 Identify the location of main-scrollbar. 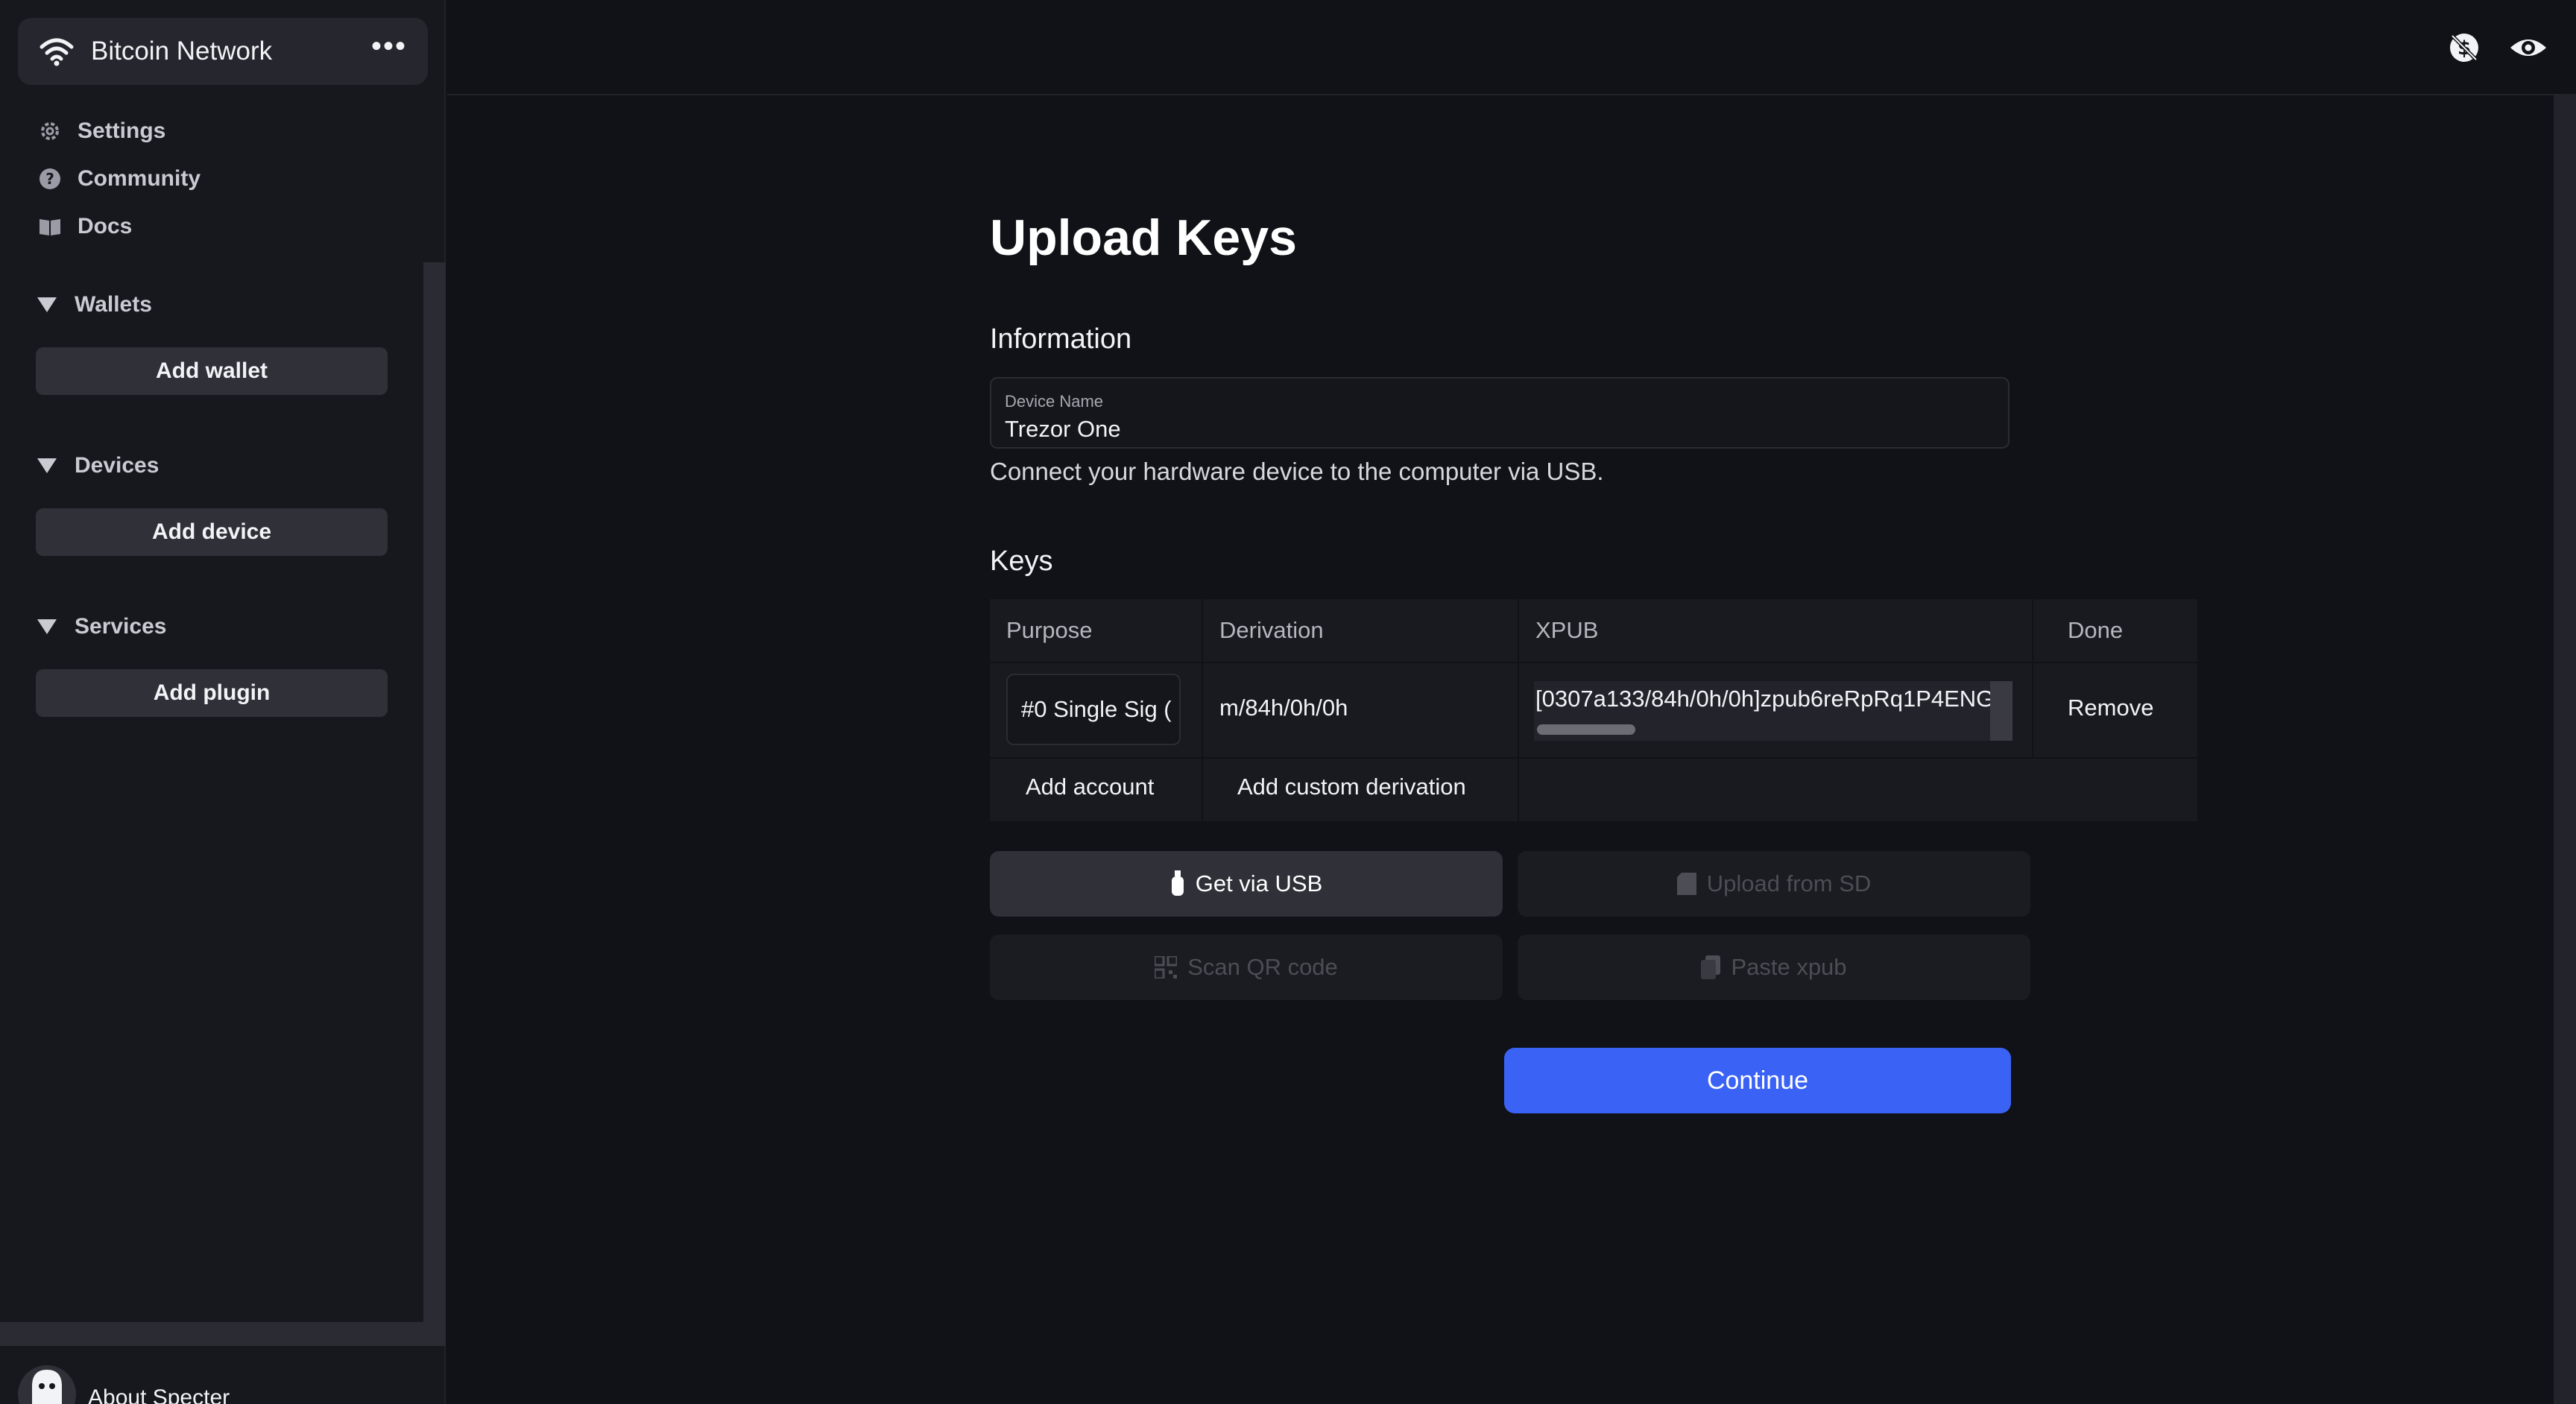
(2565, 749).